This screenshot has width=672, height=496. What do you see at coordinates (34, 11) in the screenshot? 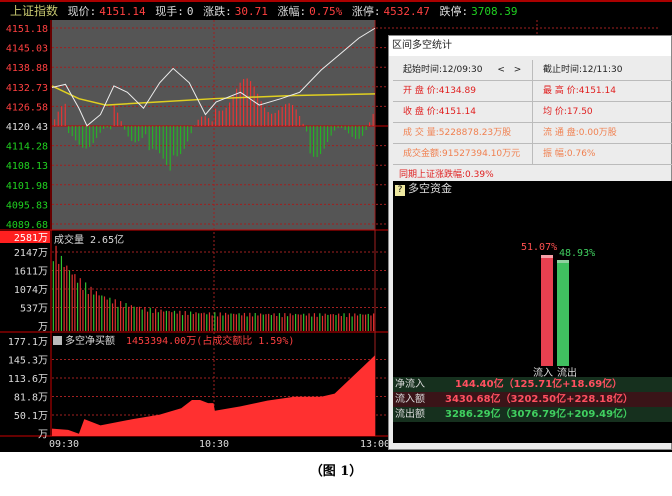
I see `index-name: 上证指数` at bounding box center [34, 11].